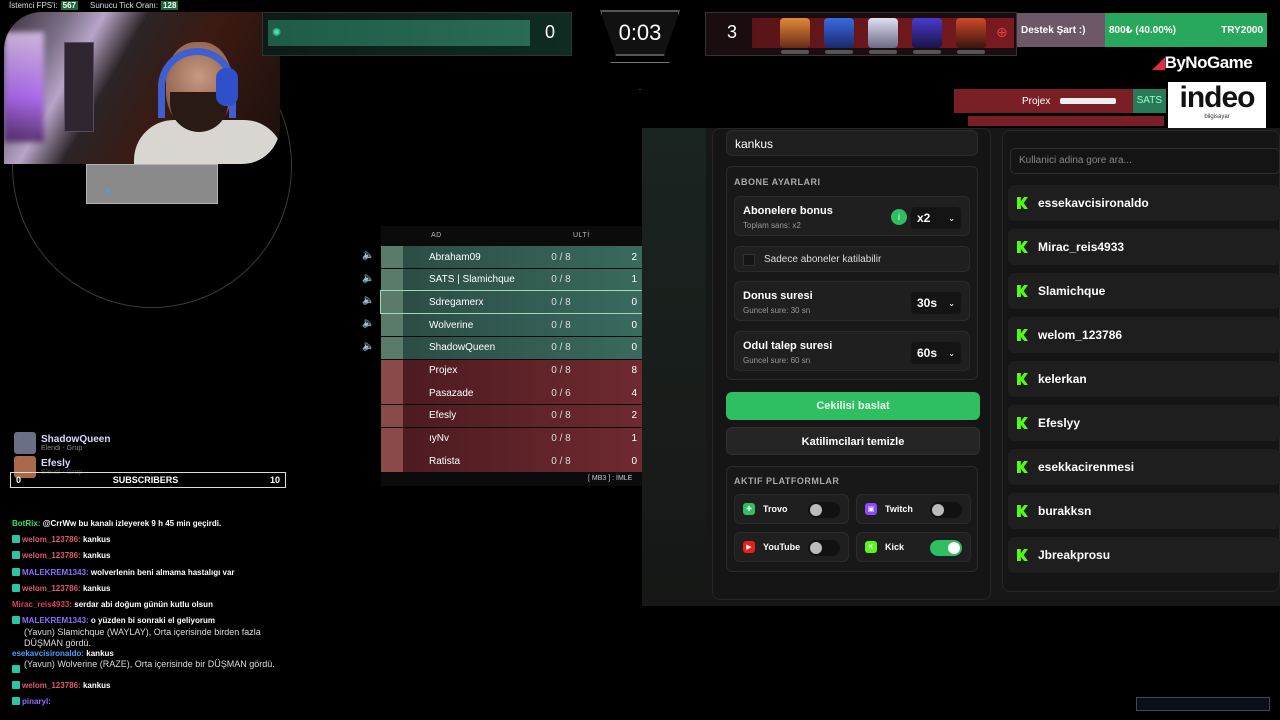 Image resolution: width=1280 pixels, height=720 pixels. Describe the element at coordinates (512, 415) in the screenshot. I see `scoreboard-row: Efesly 0 / 8 2` at that location.